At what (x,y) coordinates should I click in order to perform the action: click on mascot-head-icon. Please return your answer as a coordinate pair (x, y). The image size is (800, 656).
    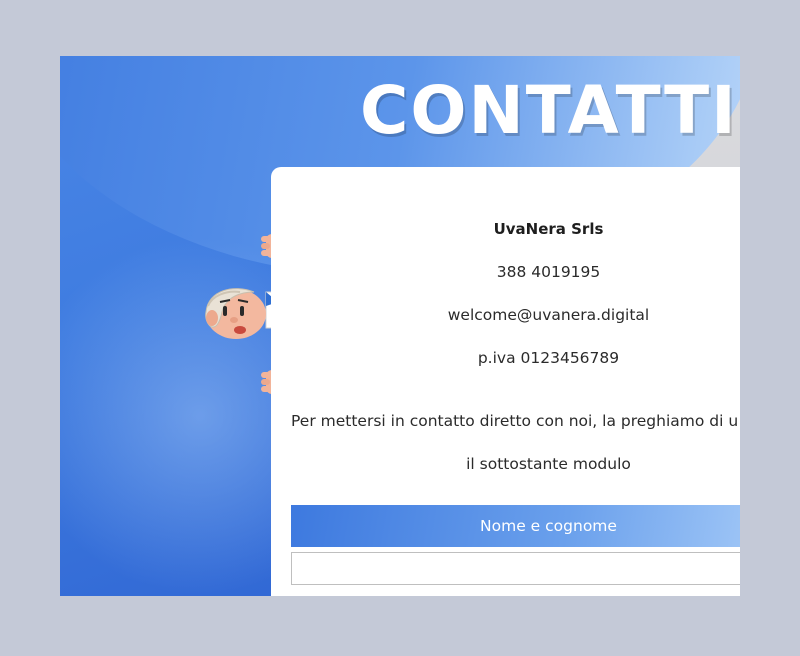
    Looking at the image, I should click on (235, 313).